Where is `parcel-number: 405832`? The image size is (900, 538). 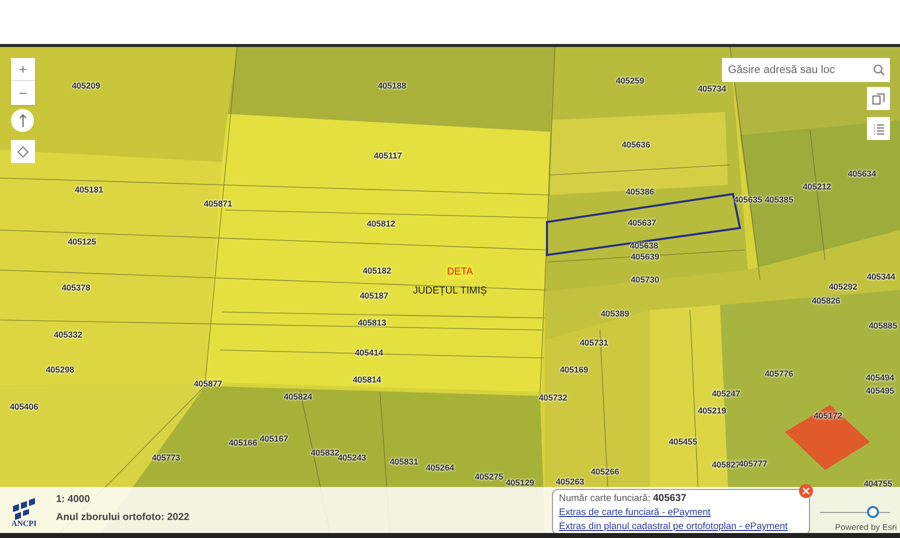 parcel-number: 405832 is located at coordinates (325, 452).